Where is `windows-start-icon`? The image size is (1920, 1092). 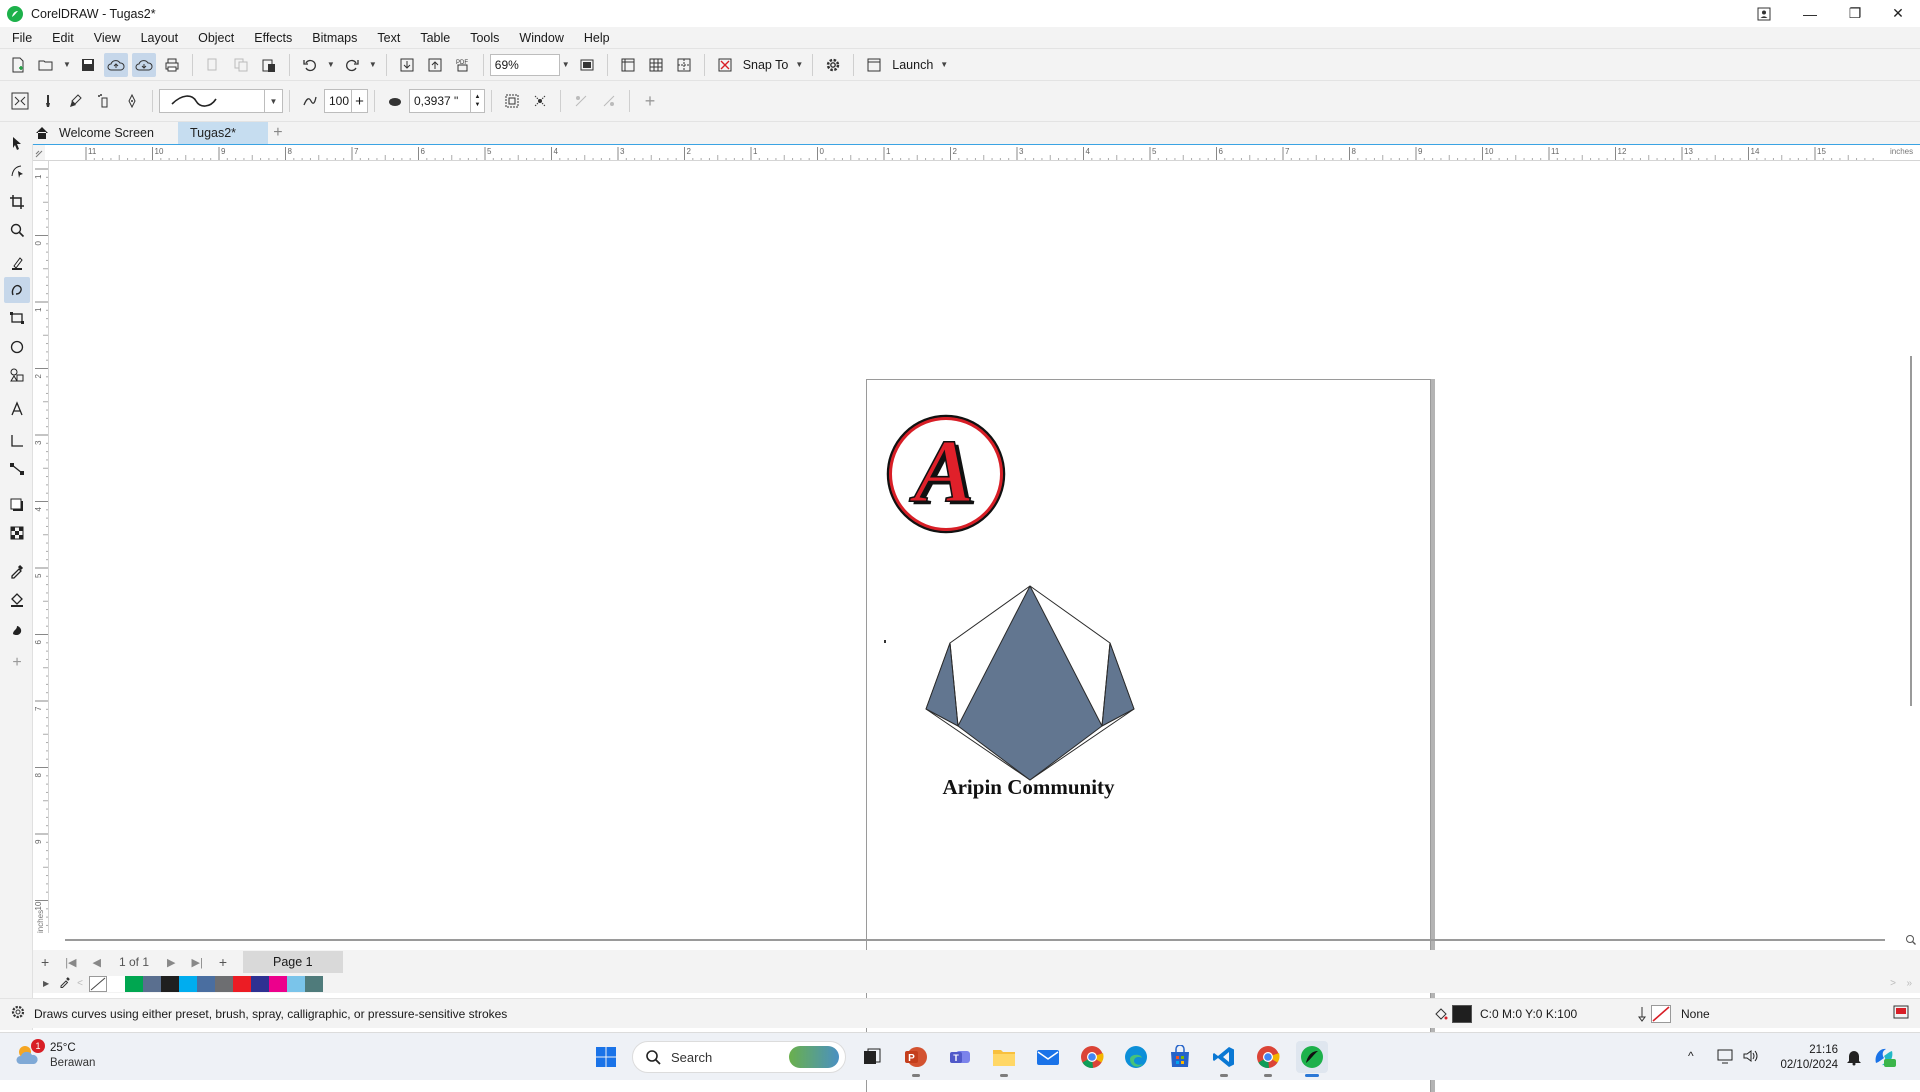 windows-start-icon is located at coordinates (606, 1057).